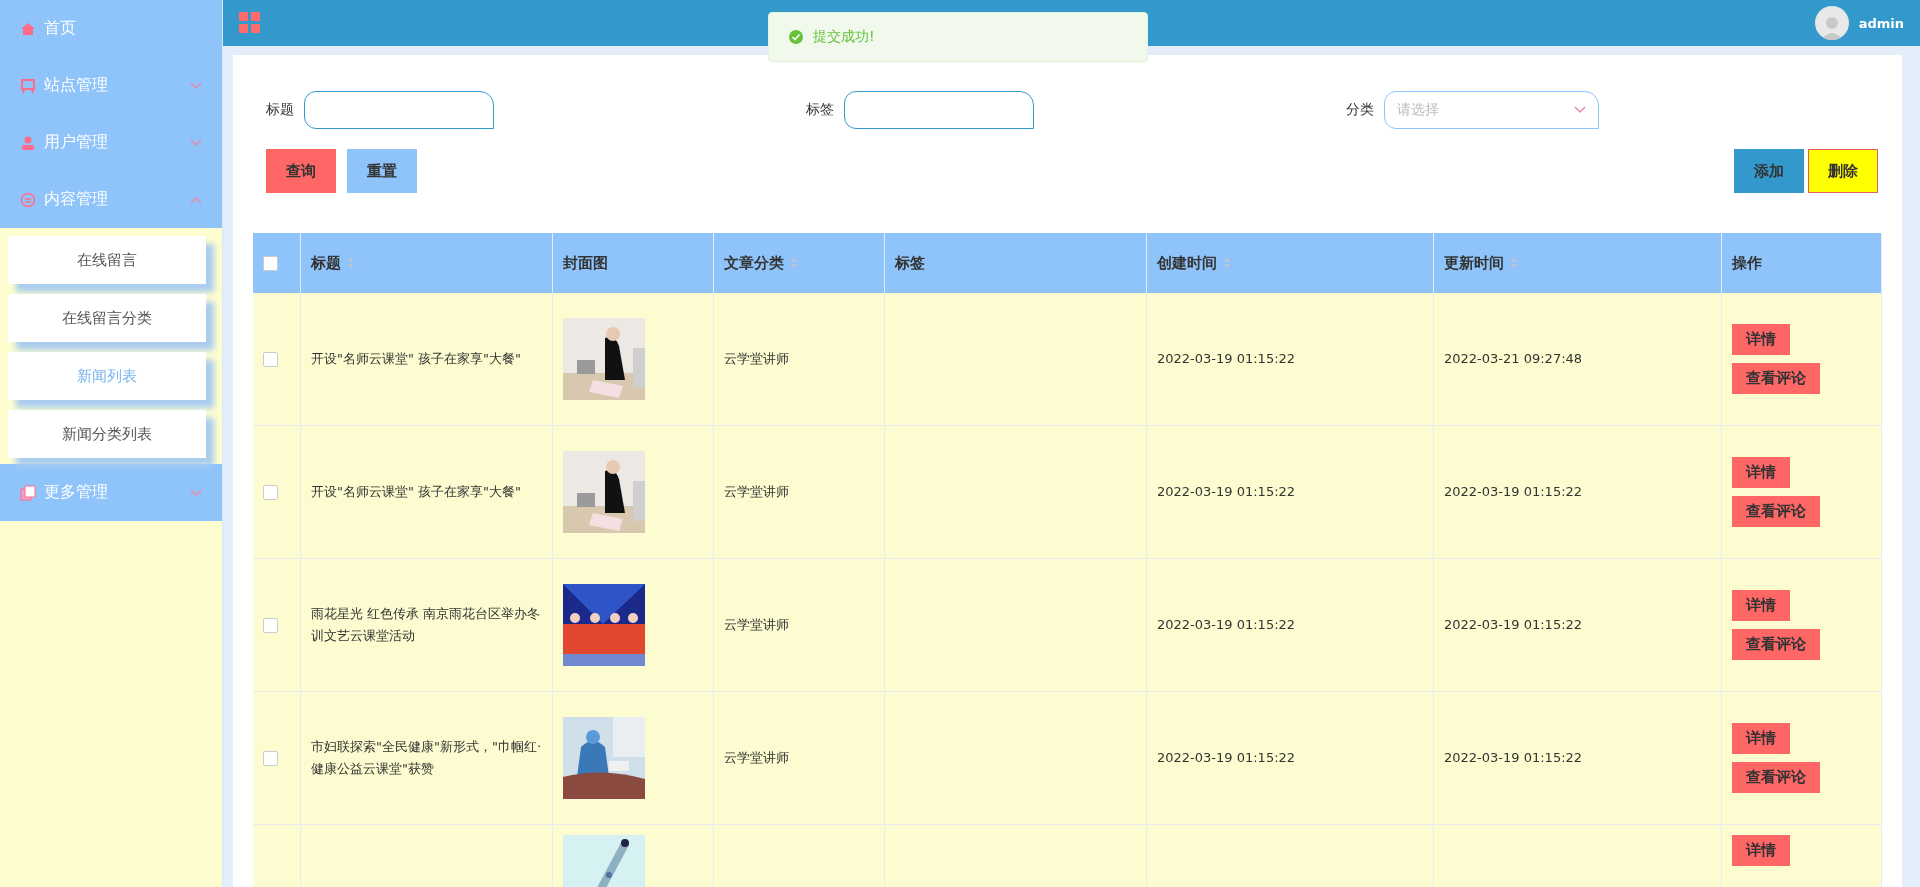 The image size is (1920, 887). Describe the element at coordinates (1360, 110) in the screenshot. I see `field-label: 分类` at that location.